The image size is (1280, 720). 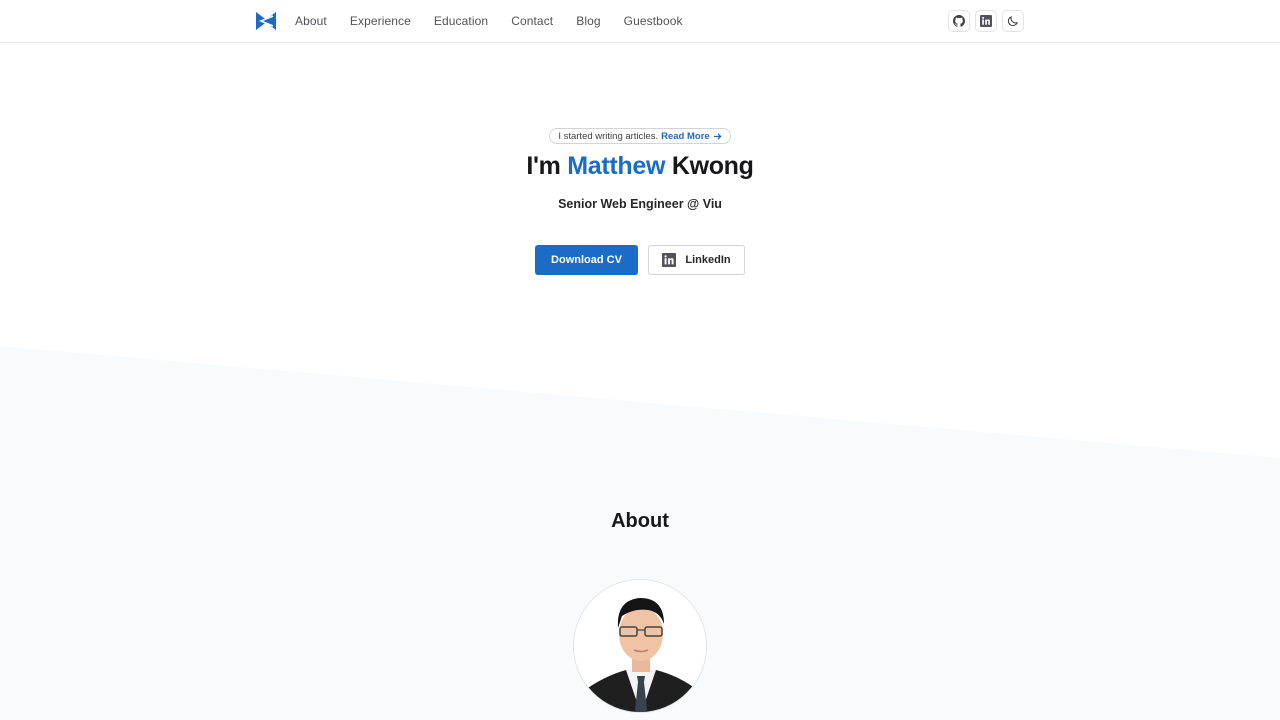 I want to click on mk-logo-icon, so click(x=266, y=21).